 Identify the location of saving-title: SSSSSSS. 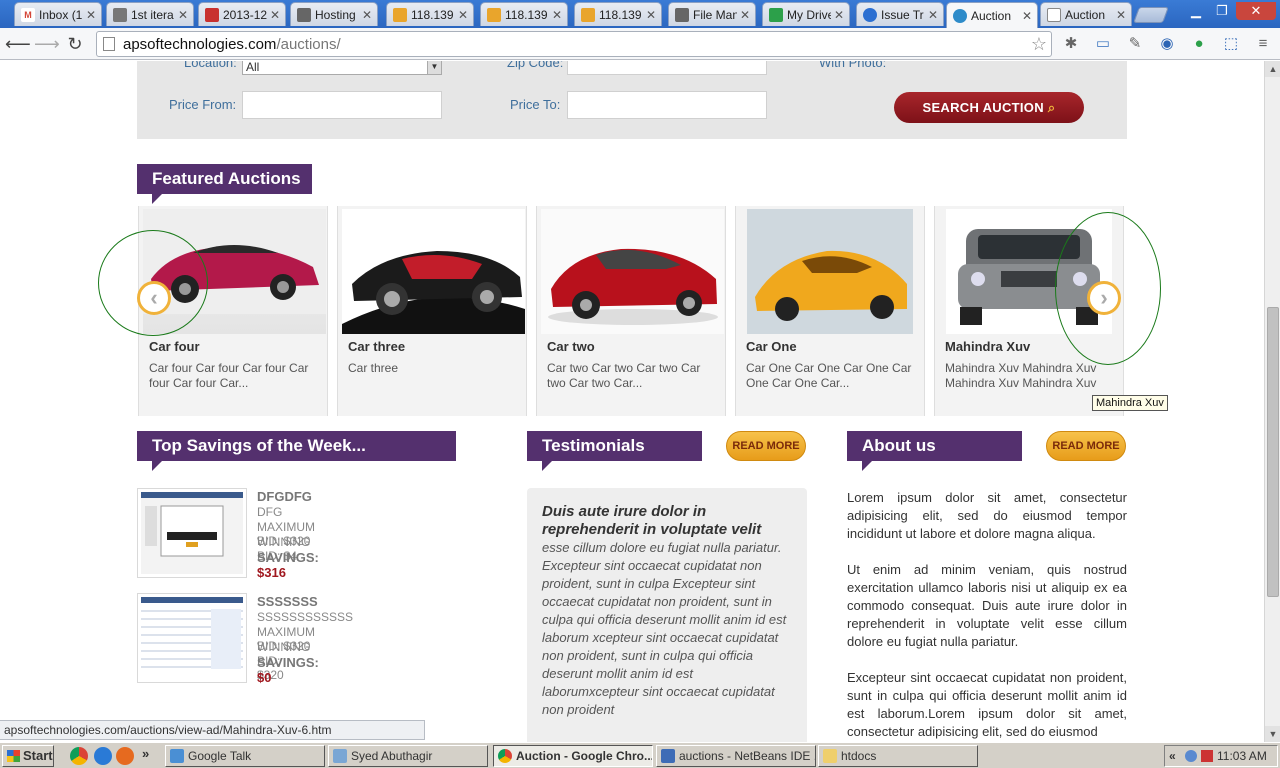
(287, 601).